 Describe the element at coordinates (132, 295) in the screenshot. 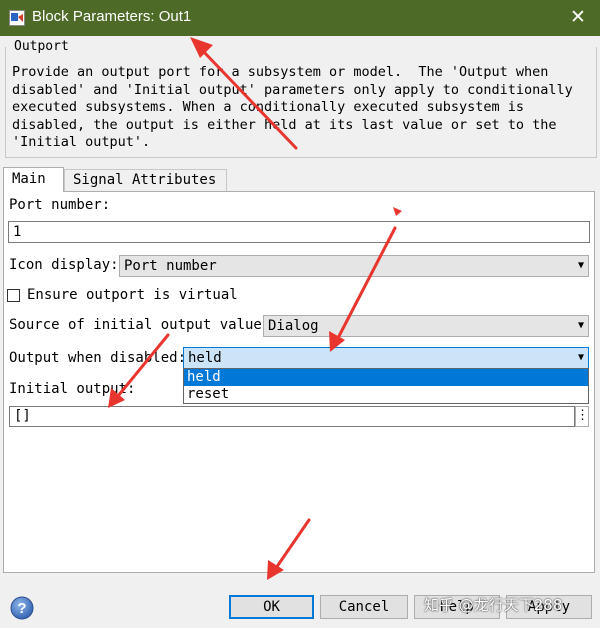

I see `ensure-virtual-label: Ensure outport is virtual` at that location.